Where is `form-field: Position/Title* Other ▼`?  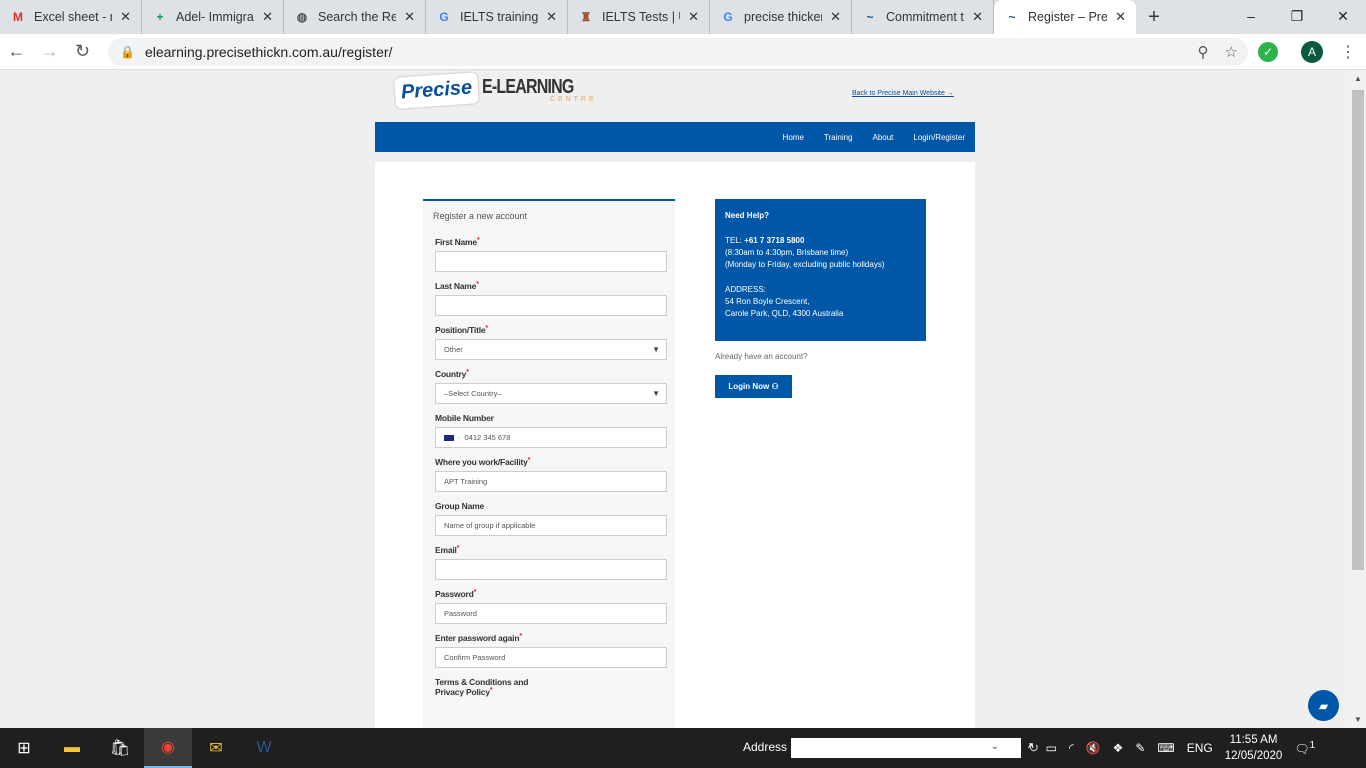 form-field: Position/Title* Other ▼ is located at coordinates (551, 342).